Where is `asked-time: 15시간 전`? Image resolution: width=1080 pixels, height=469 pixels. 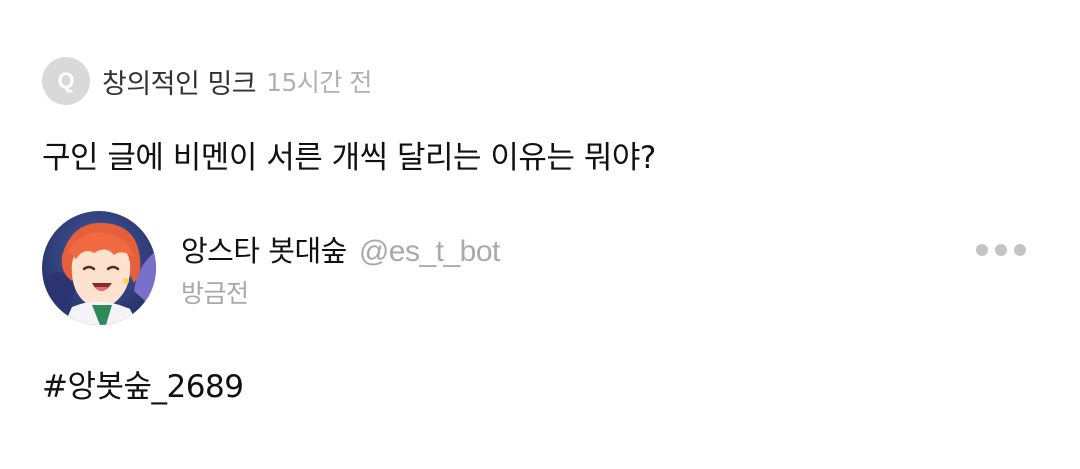
asked-time: 15시간 전 is located at coordinates (319, 82).